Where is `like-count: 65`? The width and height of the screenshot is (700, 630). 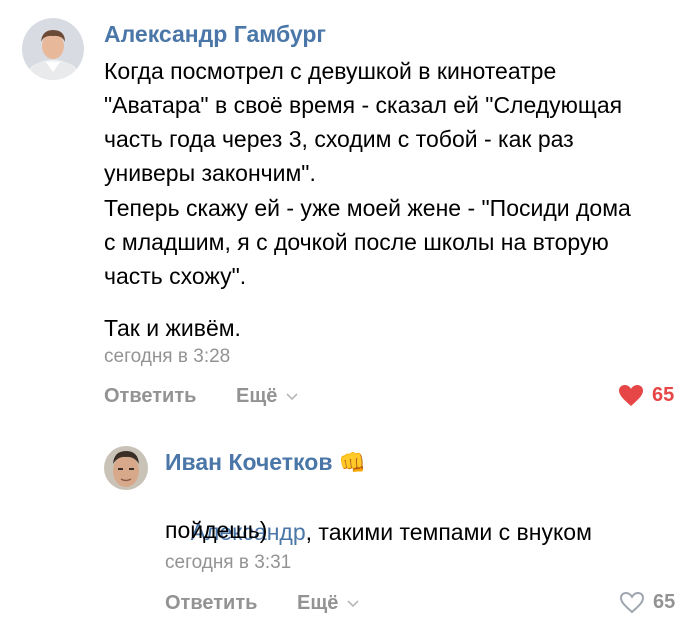 like-count: 65 is located at coordinates (664, 602).